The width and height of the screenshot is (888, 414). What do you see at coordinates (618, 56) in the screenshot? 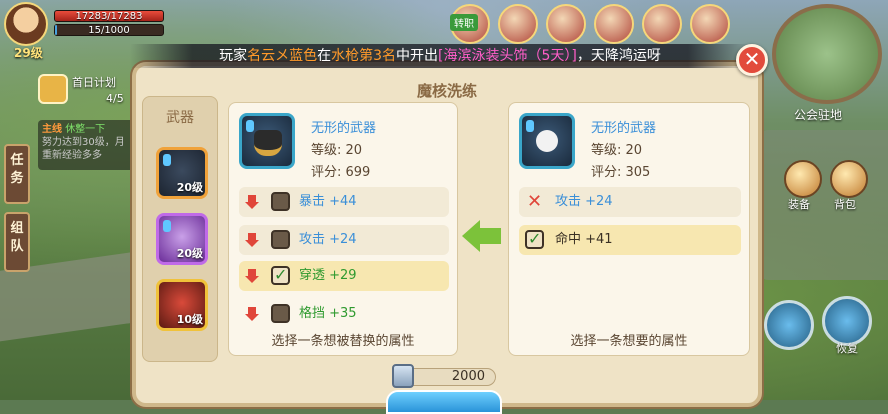
I see `announce-suffix: ，天降鸿运呀` at bounding box center [618, 56].